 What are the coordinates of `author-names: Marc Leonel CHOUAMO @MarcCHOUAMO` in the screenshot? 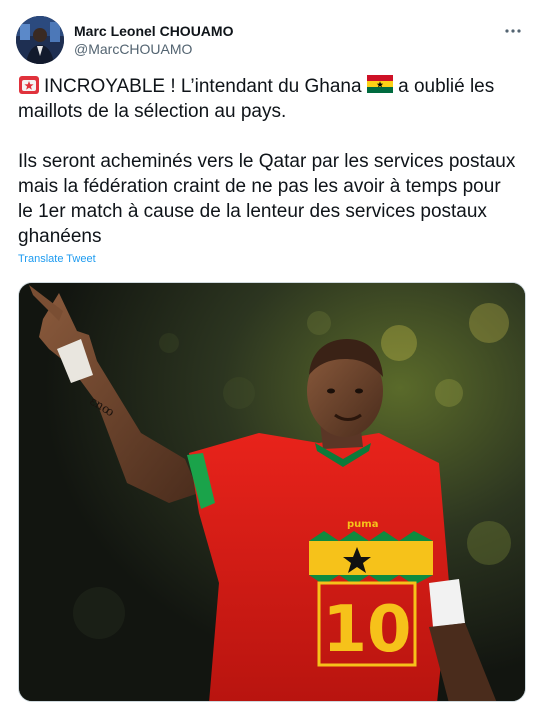 It's located at (153, 40).